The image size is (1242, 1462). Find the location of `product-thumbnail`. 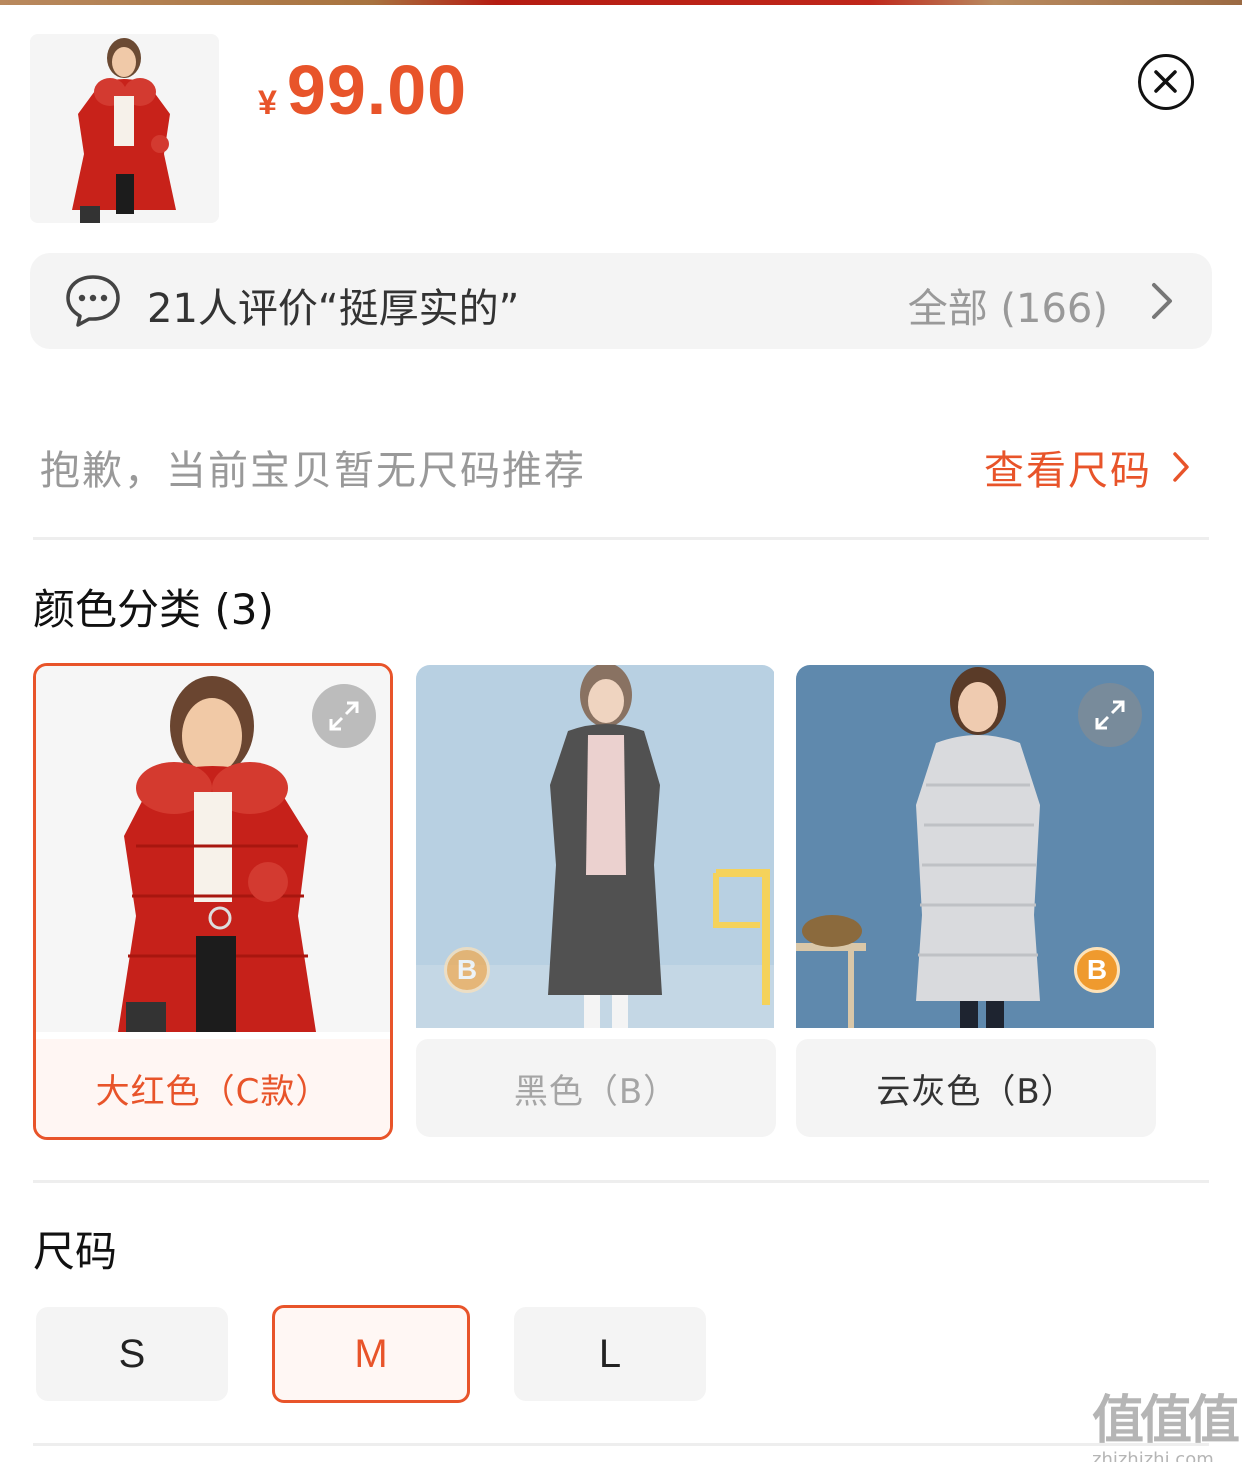

product-thumbnail is located at coordinates (124, 128).